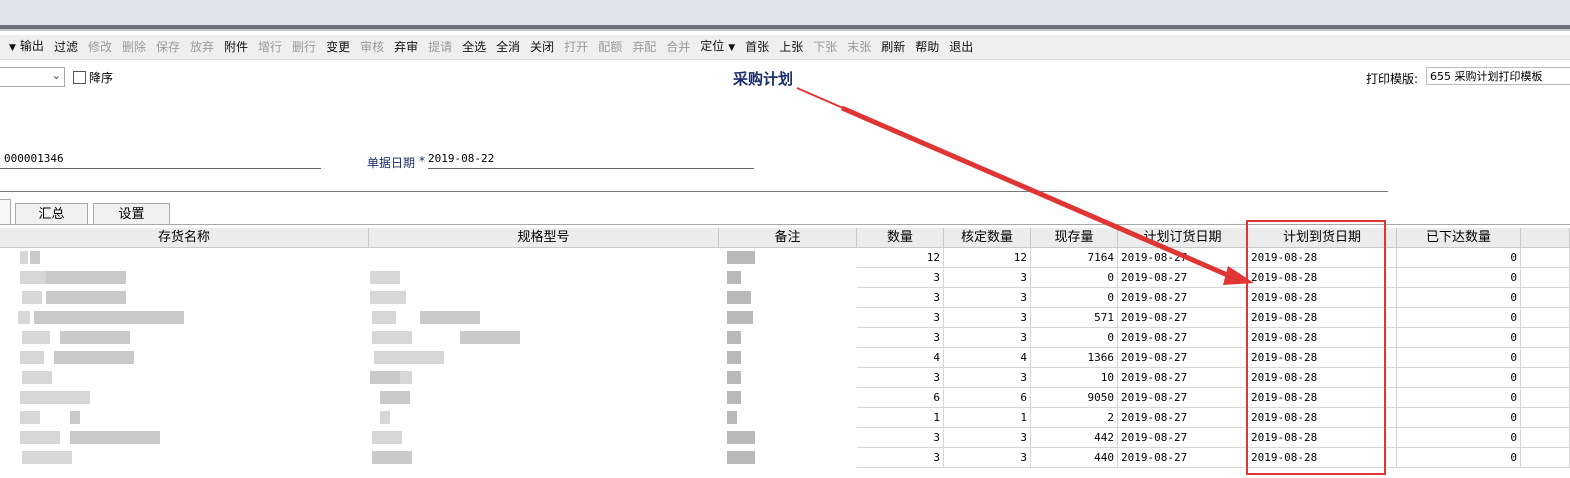 The height and width of the screenshot is (478, 1570). I want to click on col-approved-qty-header: 核定数量, so click(987, 238).